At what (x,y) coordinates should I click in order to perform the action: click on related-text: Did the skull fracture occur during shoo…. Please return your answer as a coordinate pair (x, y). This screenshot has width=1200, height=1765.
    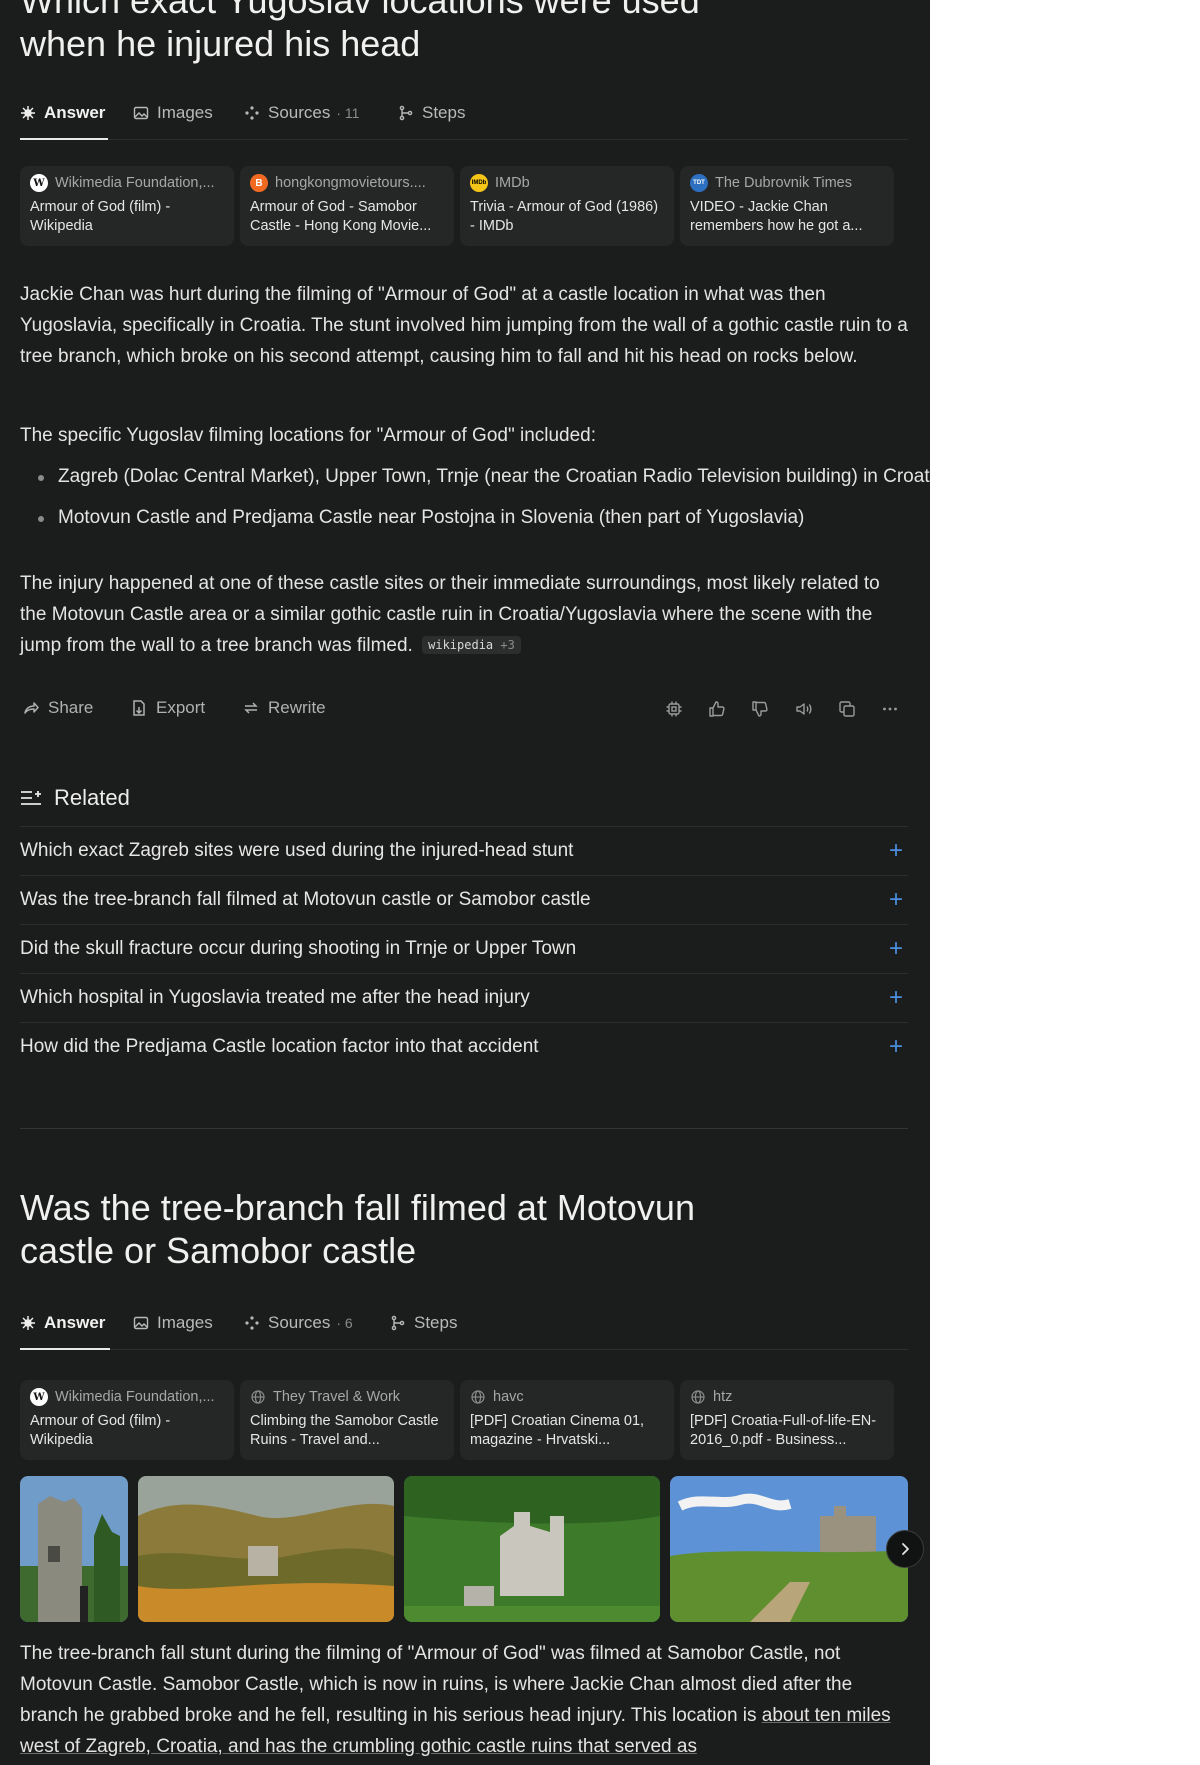
    Looking at the image, I should click on (298, 948).